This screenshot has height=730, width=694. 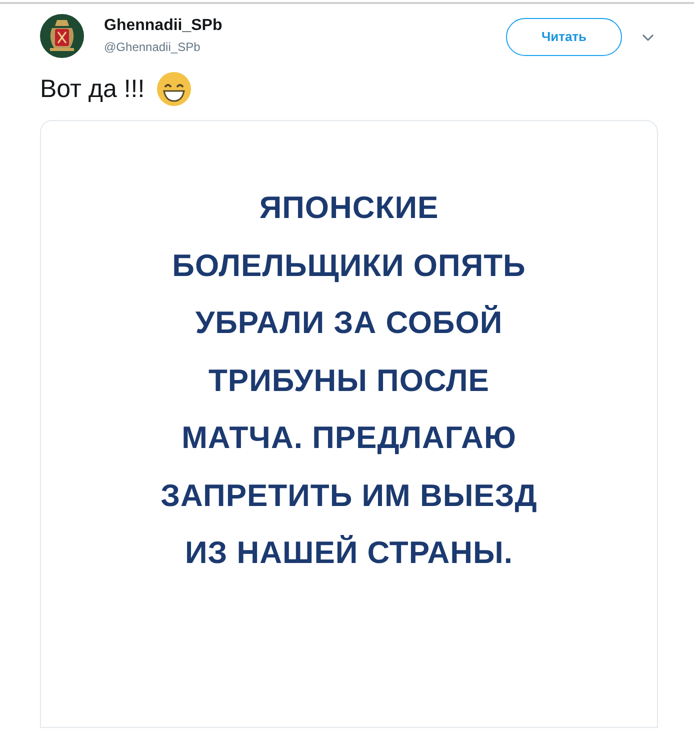 I want to click on image-text-line: ИЗ НАШЕЙ СТРАНЫ., so click(x=349, y=553).